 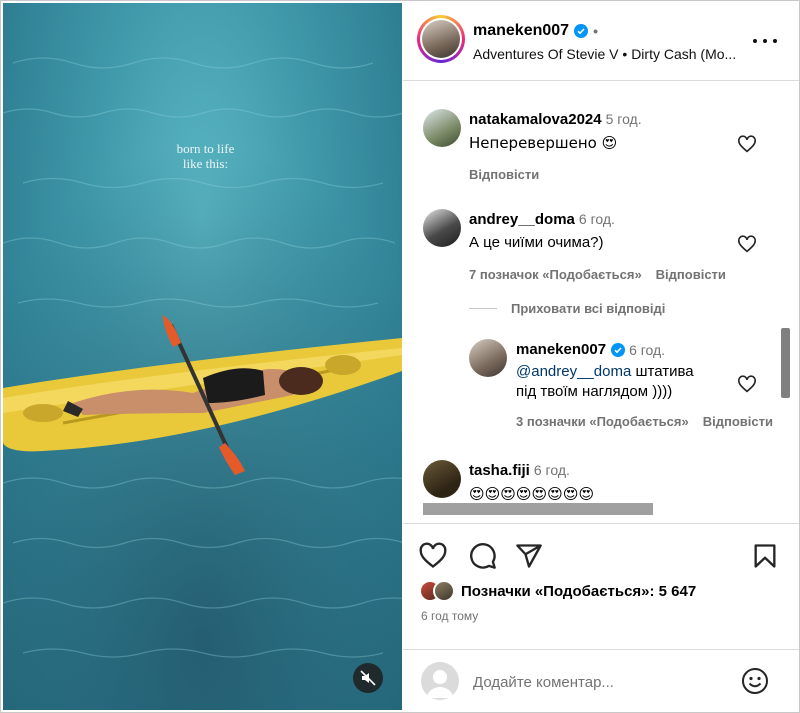 I want to click on liker-avatar, so click(x=444, y=591).